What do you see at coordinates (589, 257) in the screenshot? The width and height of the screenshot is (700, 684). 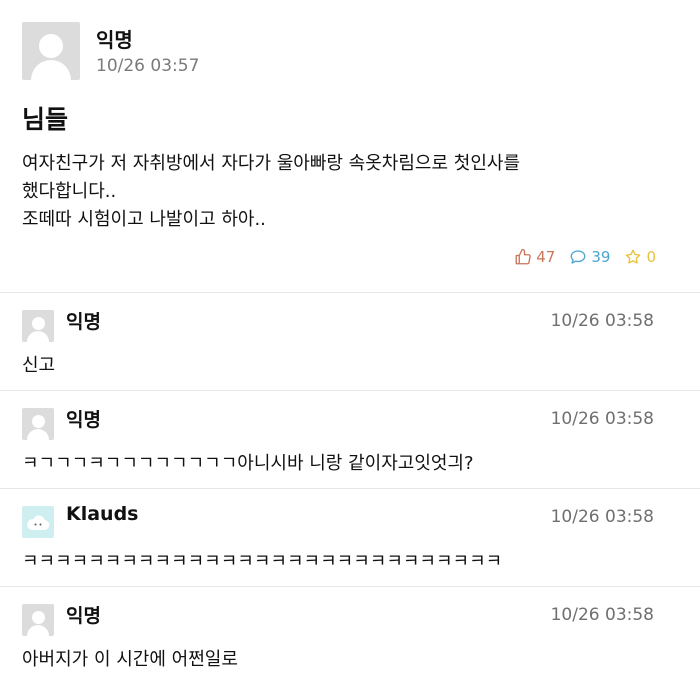 I see `comment-count-button: 39` at bounding box center [589, 257].